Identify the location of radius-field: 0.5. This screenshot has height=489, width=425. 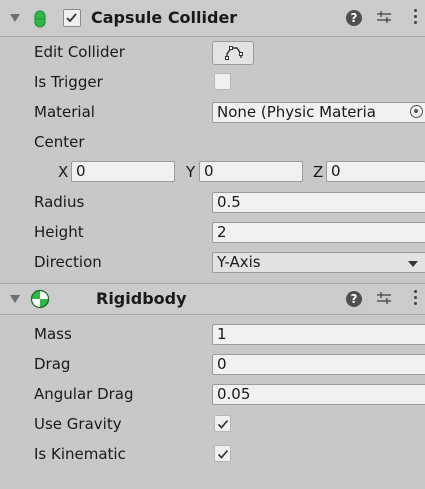
(318, 202).